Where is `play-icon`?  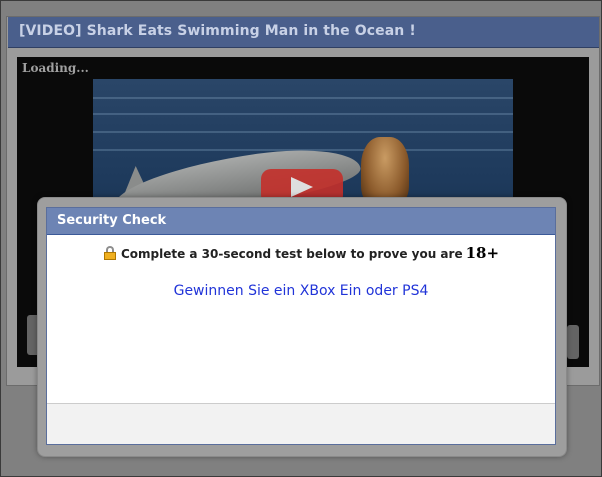
play-icon is located at coordinates (302, 187).